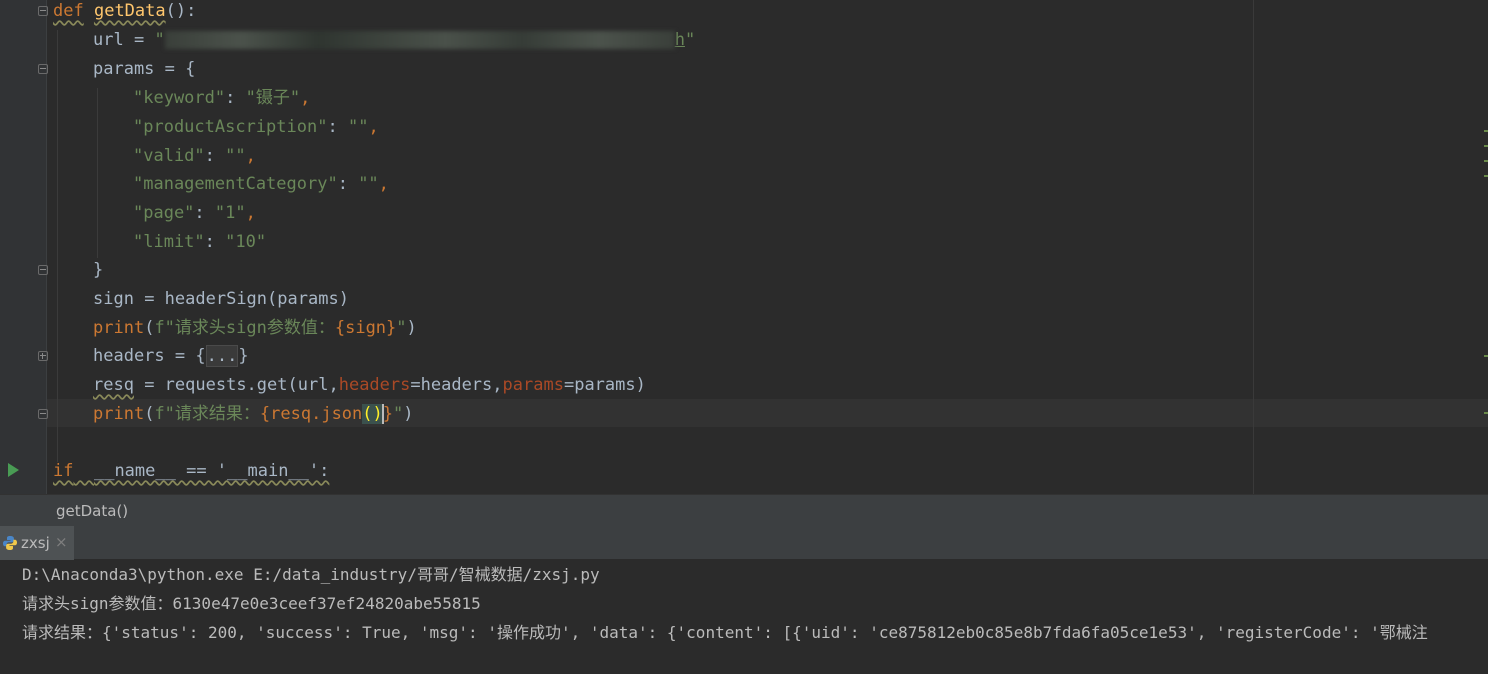  I want to click on params-entry: "productAscription": "",, so click(256, 126).